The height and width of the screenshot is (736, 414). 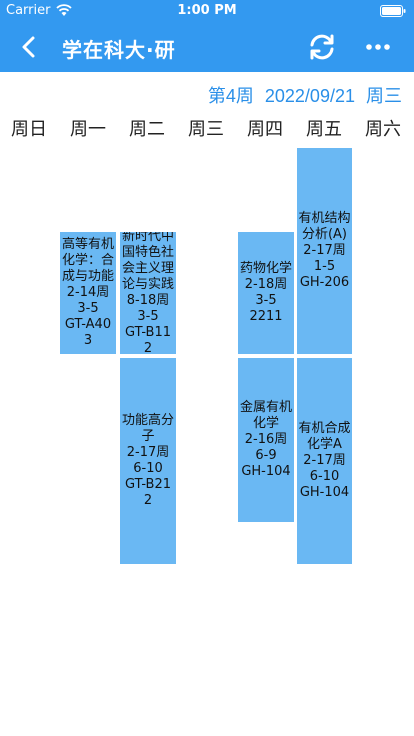 What do you see at coordinates (324, 226) in the screenshot?
I see `course-name: 有机结构分析(A)` at bounding box center [324, 226].